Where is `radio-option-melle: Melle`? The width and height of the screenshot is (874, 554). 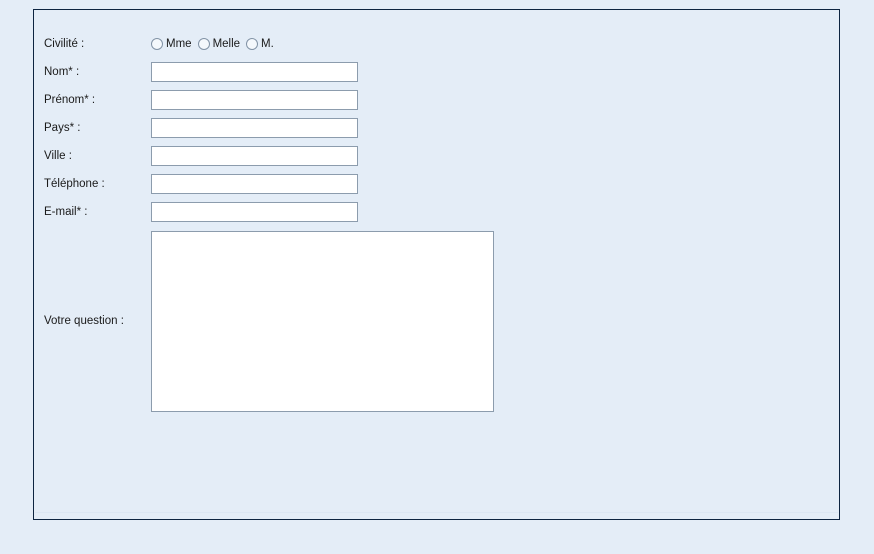
radio-option-melle: Melle is located at coordinates (219, 44).